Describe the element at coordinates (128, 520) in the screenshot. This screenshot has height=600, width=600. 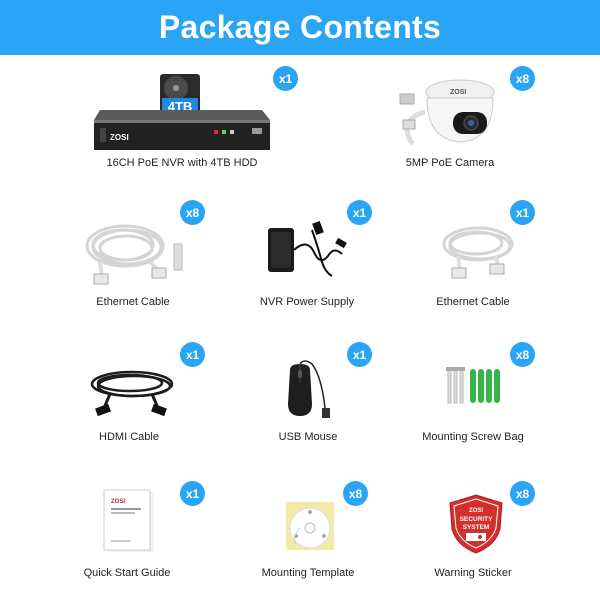
I see `quick-guide-icon: ZOSI` at that location.